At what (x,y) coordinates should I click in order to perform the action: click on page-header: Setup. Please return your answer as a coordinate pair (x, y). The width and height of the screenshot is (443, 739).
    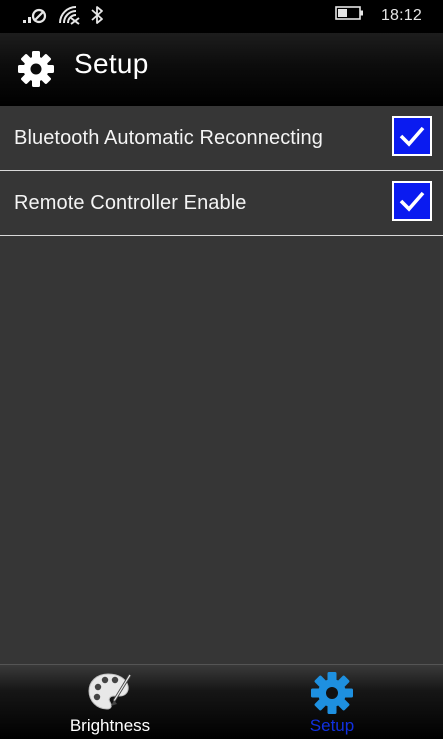
    Looking at the image, I should click on (221, 69).